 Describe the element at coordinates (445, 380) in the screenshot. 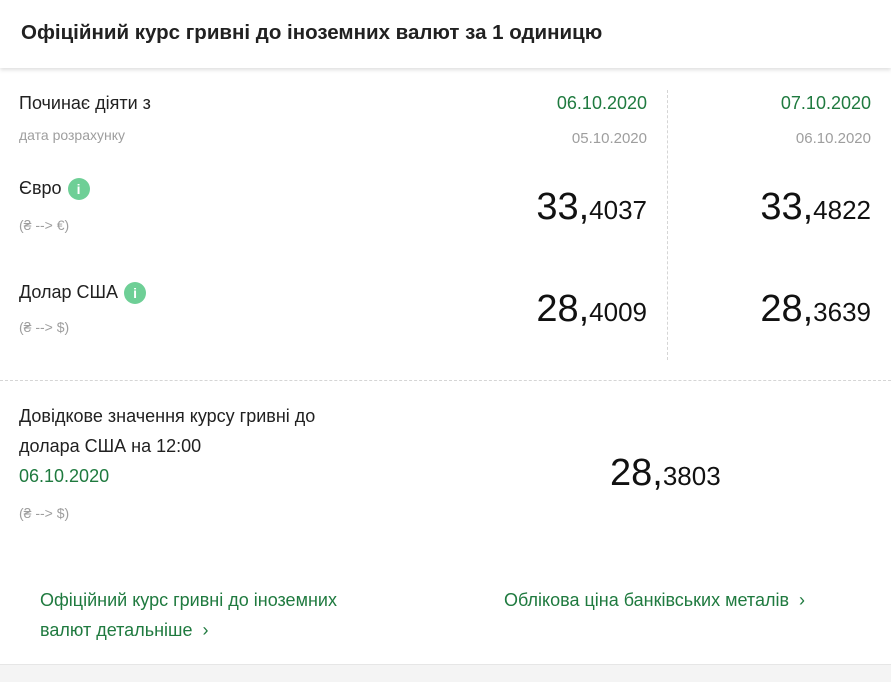

I see `section-divider` at that location.